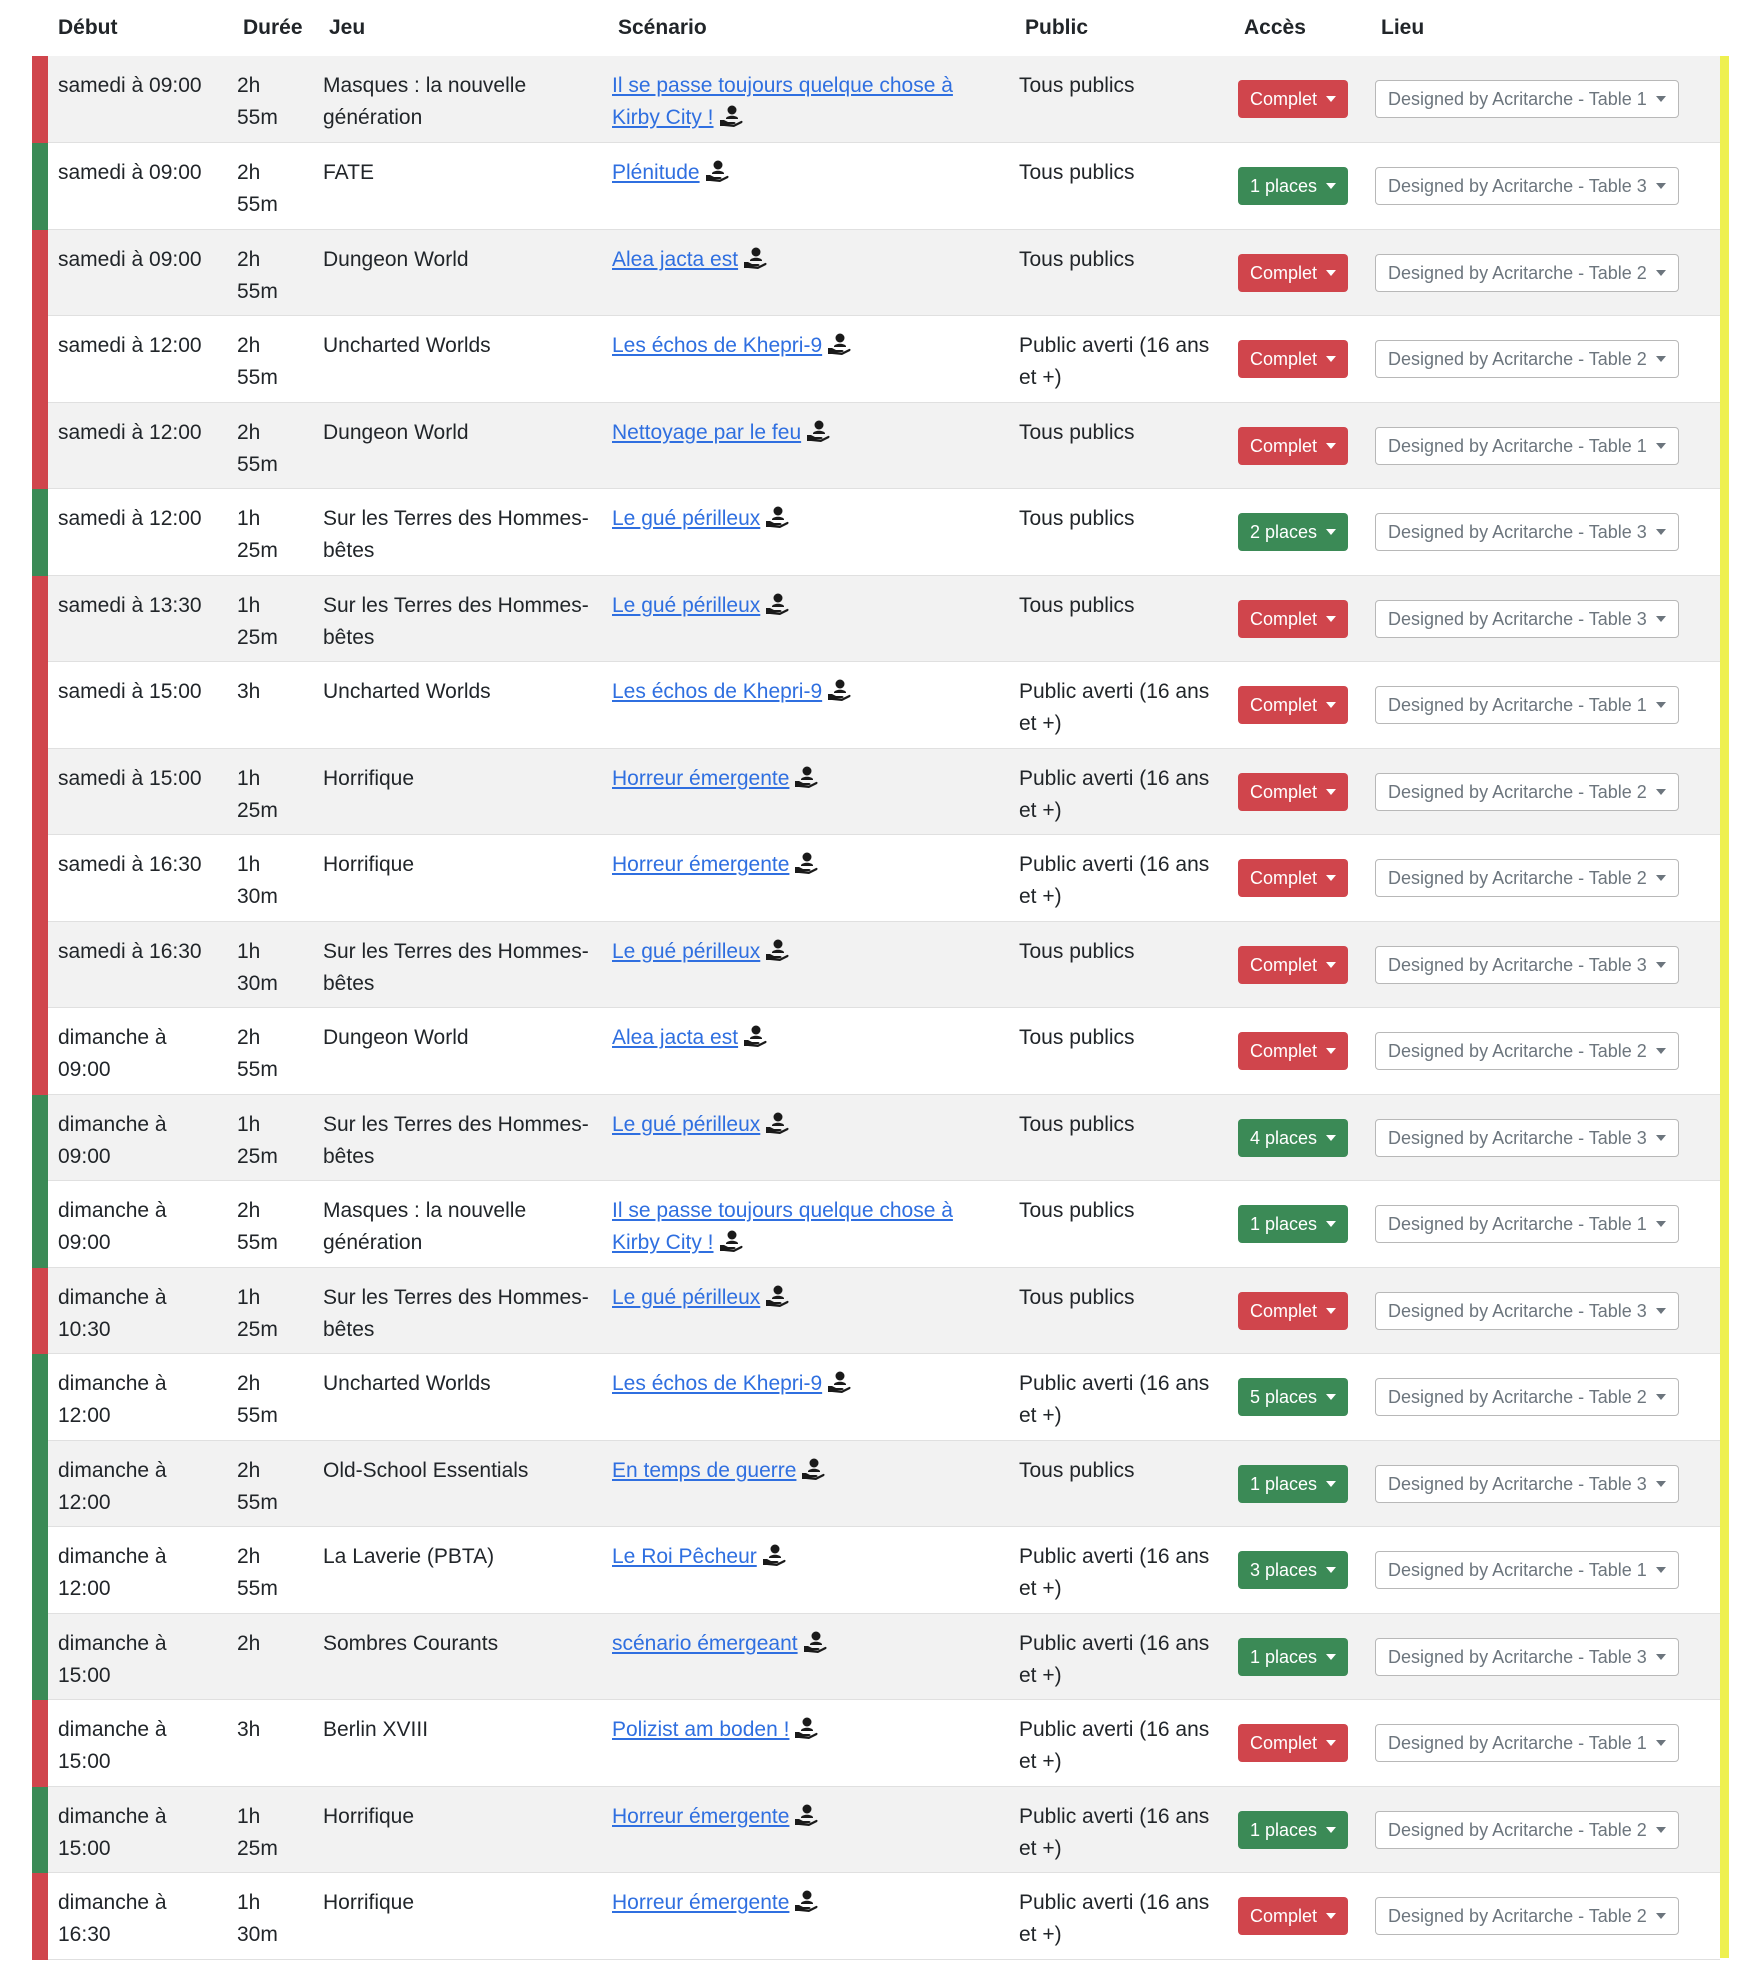  I want to click on header-lieu: Lieu, so click(1541, 28).